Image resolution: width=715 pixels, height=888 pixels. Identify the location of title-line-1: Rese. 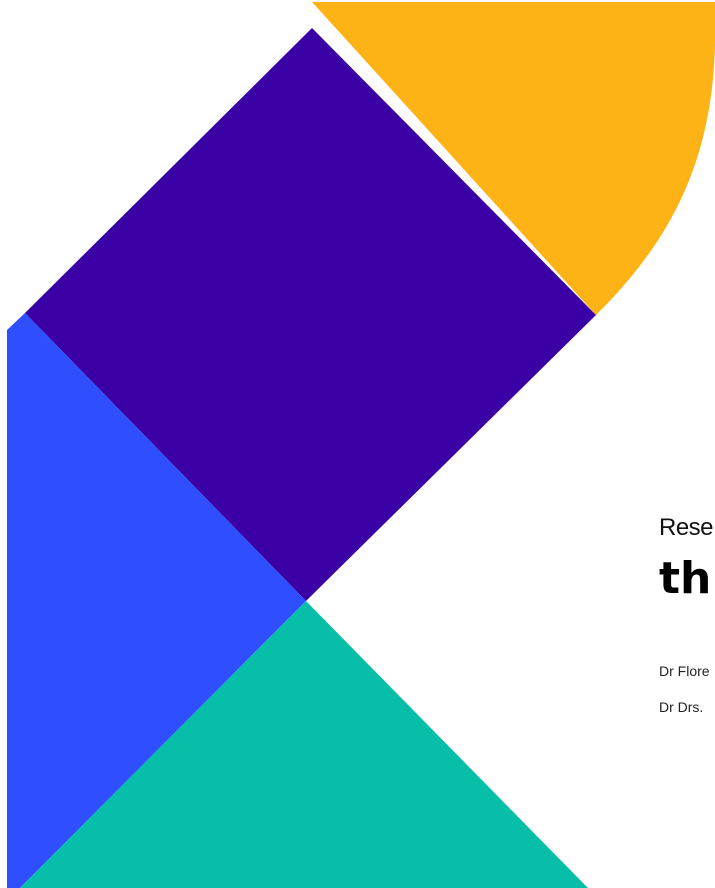
(686, 527).